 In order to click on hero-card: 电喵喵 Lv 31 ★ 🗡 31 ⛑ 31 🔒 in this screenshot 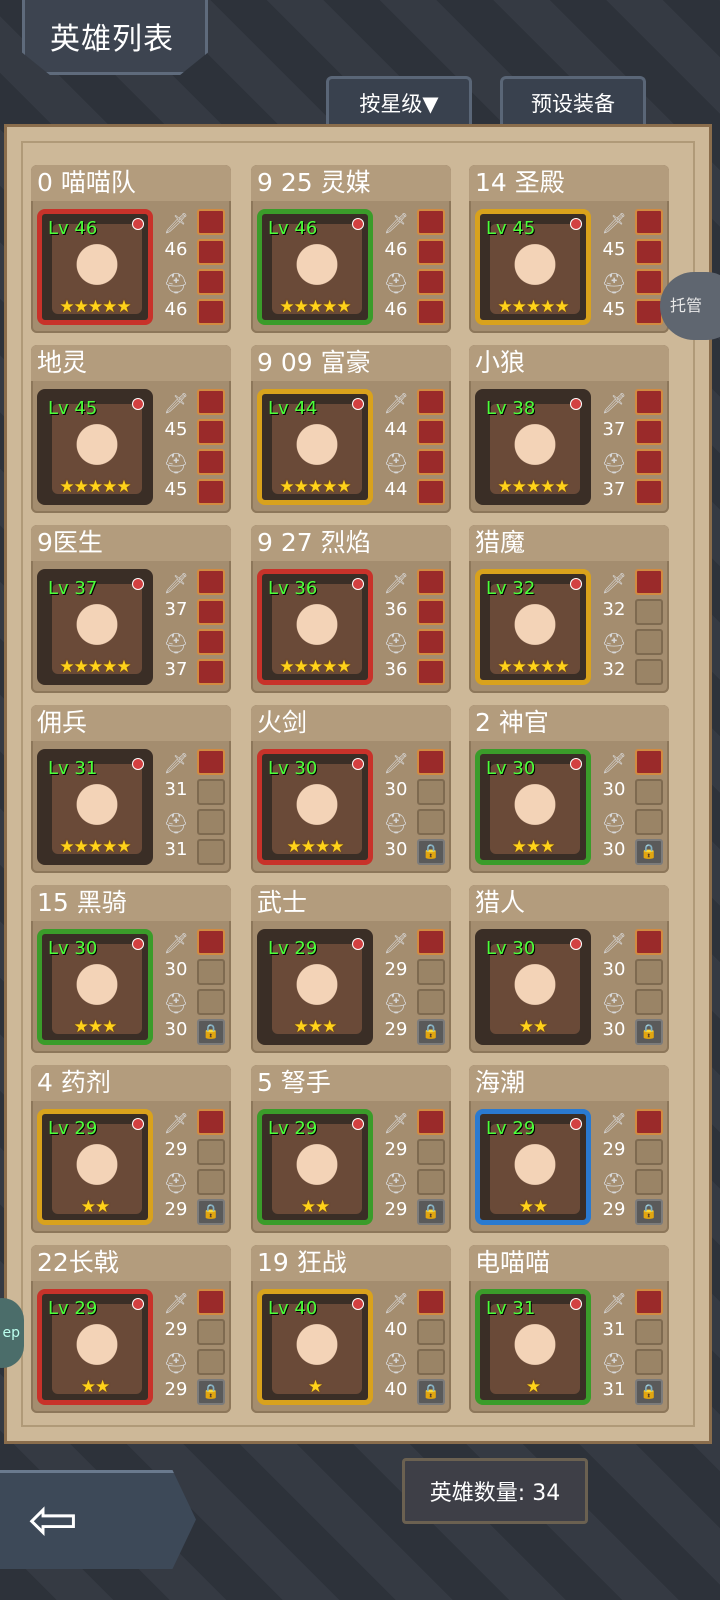, I will do `click(569, 1329)`.